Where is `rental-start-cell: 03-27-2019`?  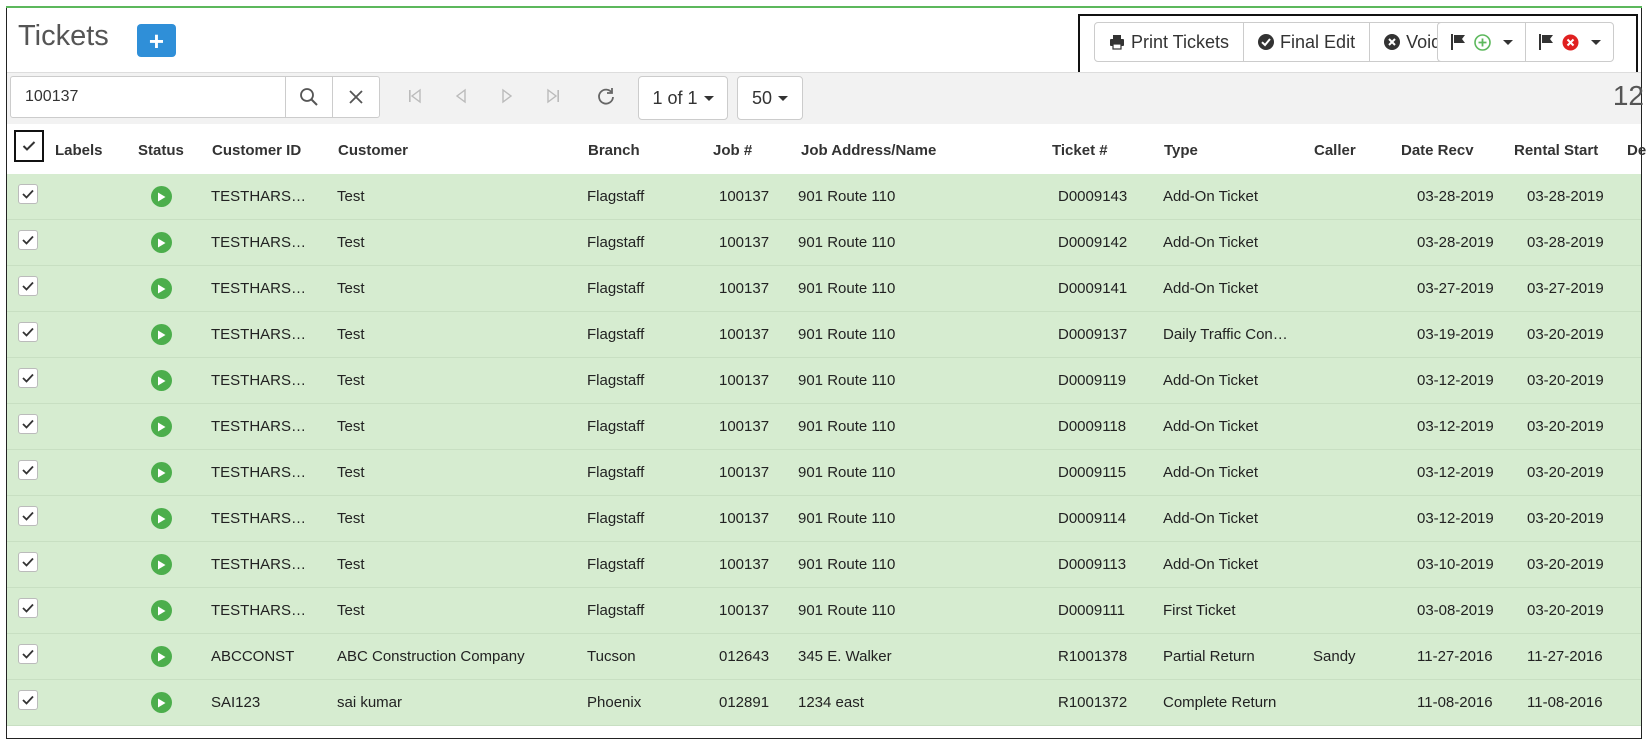
rental-start-cell: 03-27-2019 is located at coordinates (1565, 288).